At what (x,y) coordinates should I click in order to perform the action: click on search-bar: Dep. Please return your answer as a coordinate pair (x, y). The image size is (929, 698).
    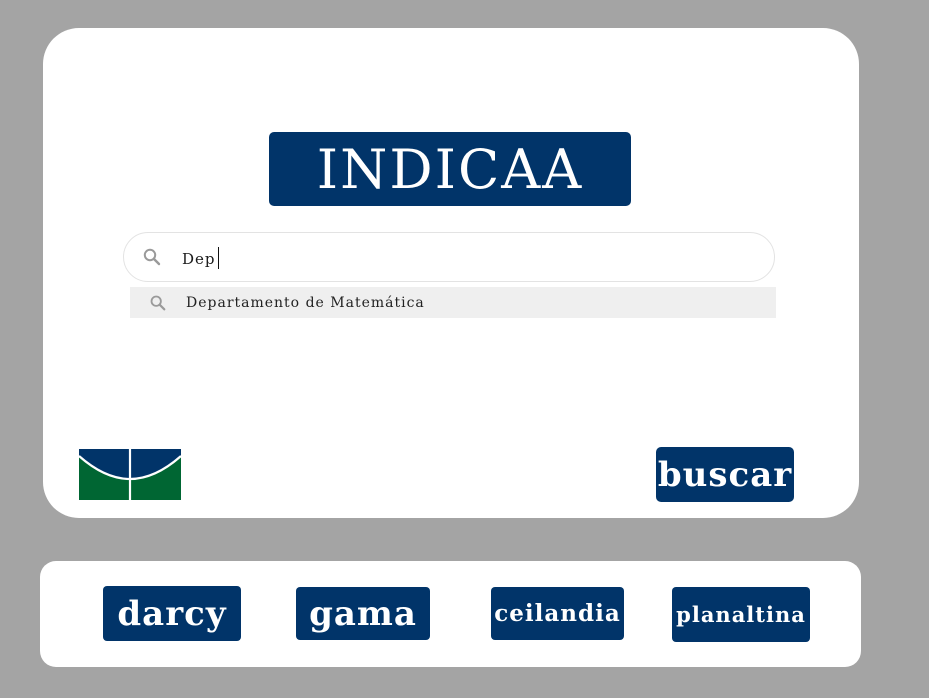
    Looking at the image, I should click on (449, 257).